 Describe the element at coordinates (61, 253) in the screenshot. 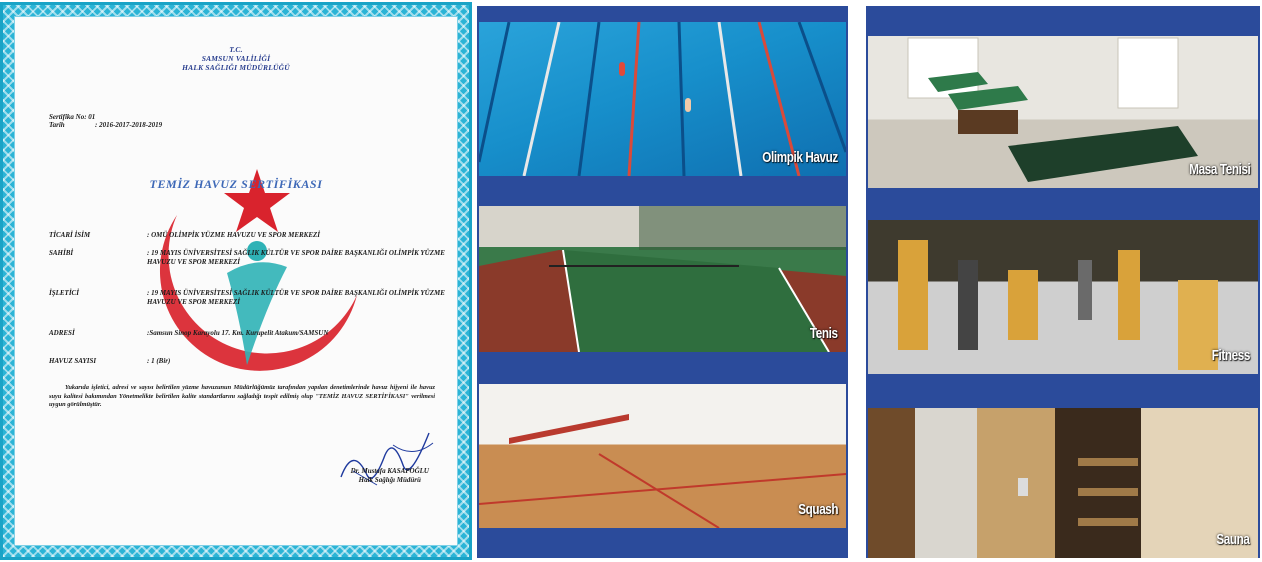

I see `field-label: SAHİBİ` at that location.